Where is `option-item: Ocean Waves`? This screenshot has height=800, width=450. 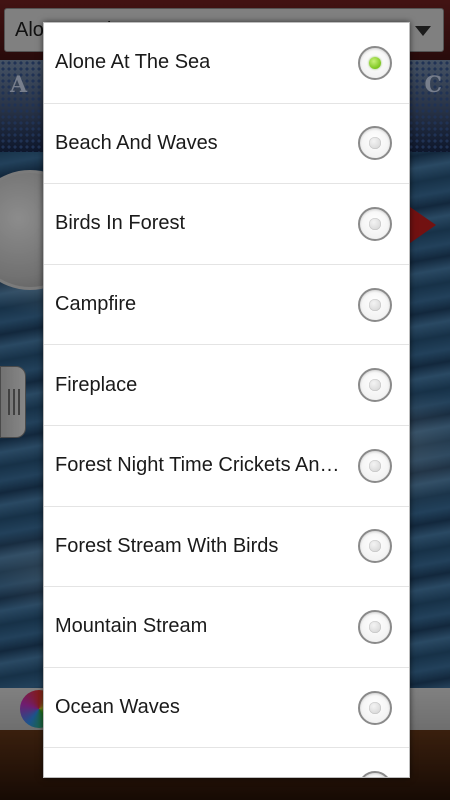
option-item: Ocean Waves is located at coordinates (226, 708).